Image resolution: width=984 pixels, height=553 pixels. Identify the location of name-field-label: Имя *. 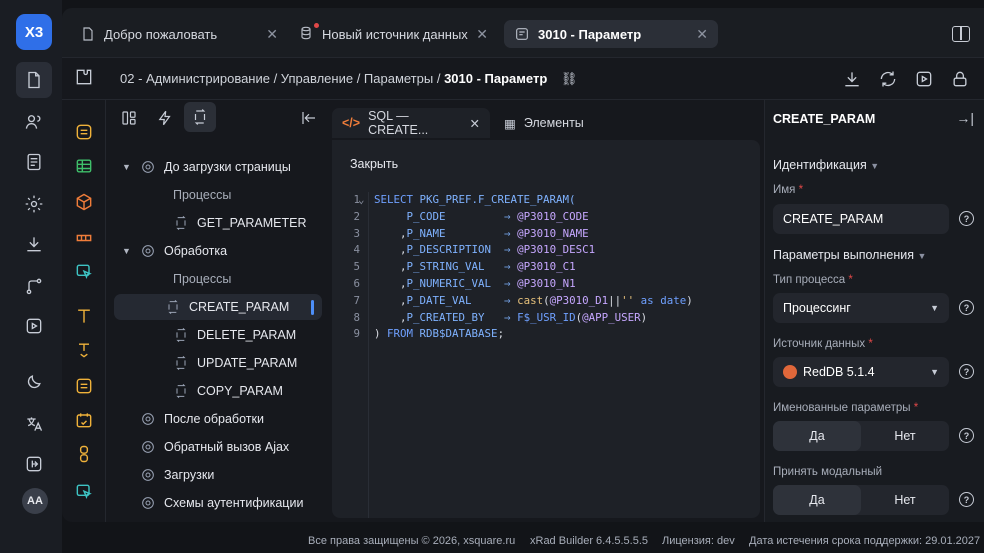
(788, 190).